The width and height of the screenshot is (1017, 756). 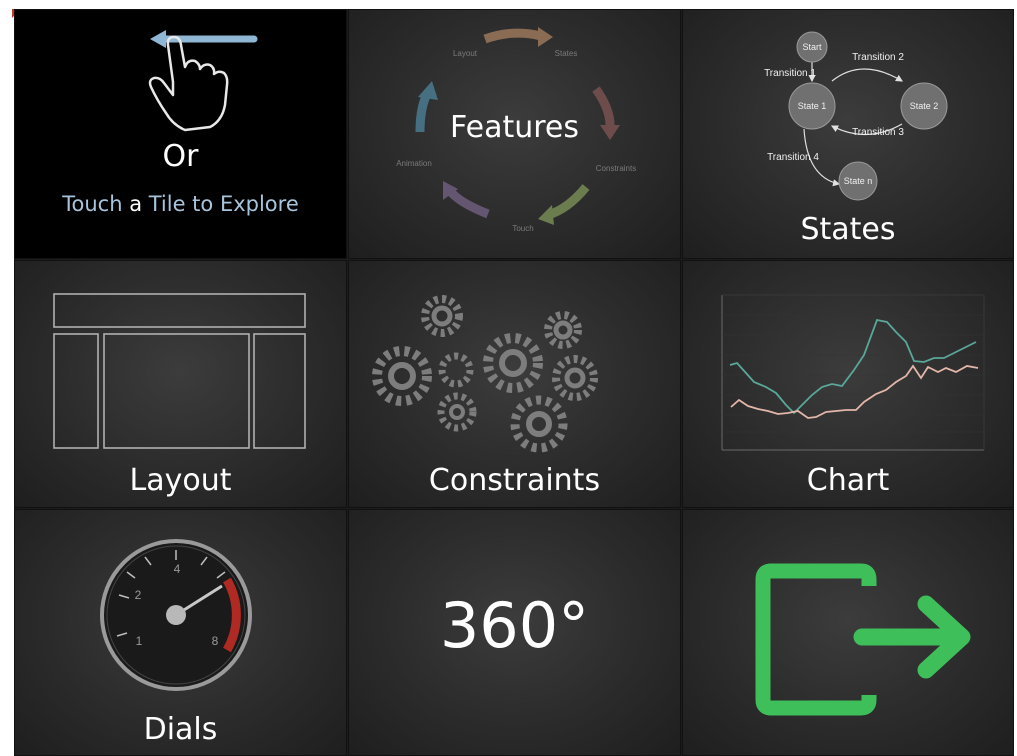 What do you see at coordinates (177, 569) in the screenshot?
I see `gauge-tick-4: 4` at bounding box center [177, 569].